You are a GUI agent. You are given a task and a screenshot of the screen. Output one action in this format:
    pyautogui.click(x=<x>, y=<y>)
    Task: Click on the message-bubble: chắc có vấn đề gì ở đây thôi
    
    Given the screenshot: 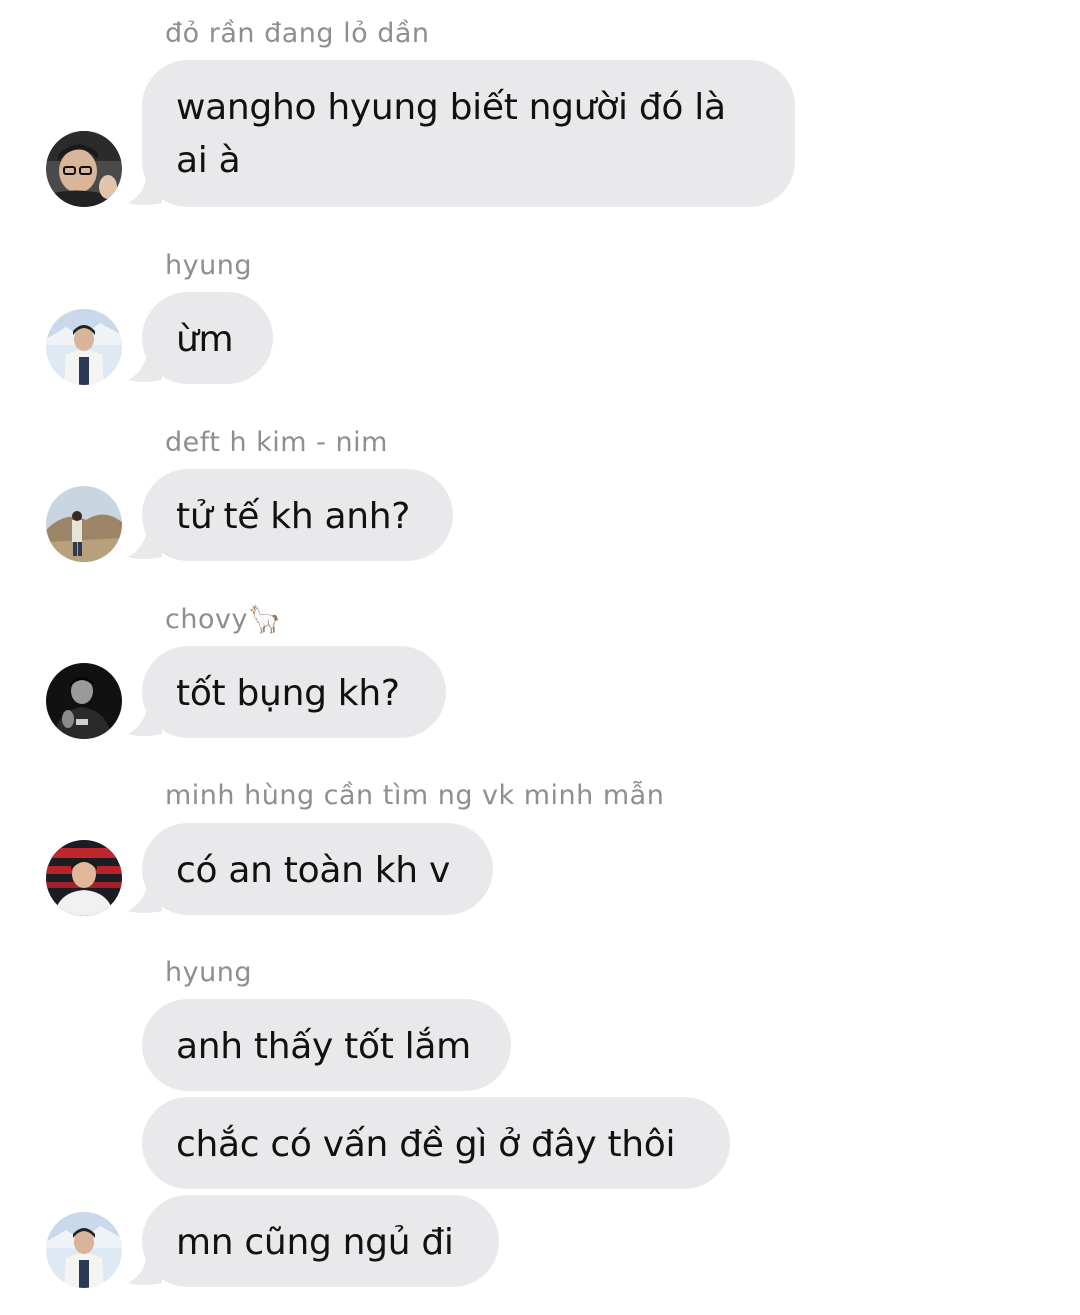 What is the action you would take?
    pyautogui.click(x=436, y=1143)
    